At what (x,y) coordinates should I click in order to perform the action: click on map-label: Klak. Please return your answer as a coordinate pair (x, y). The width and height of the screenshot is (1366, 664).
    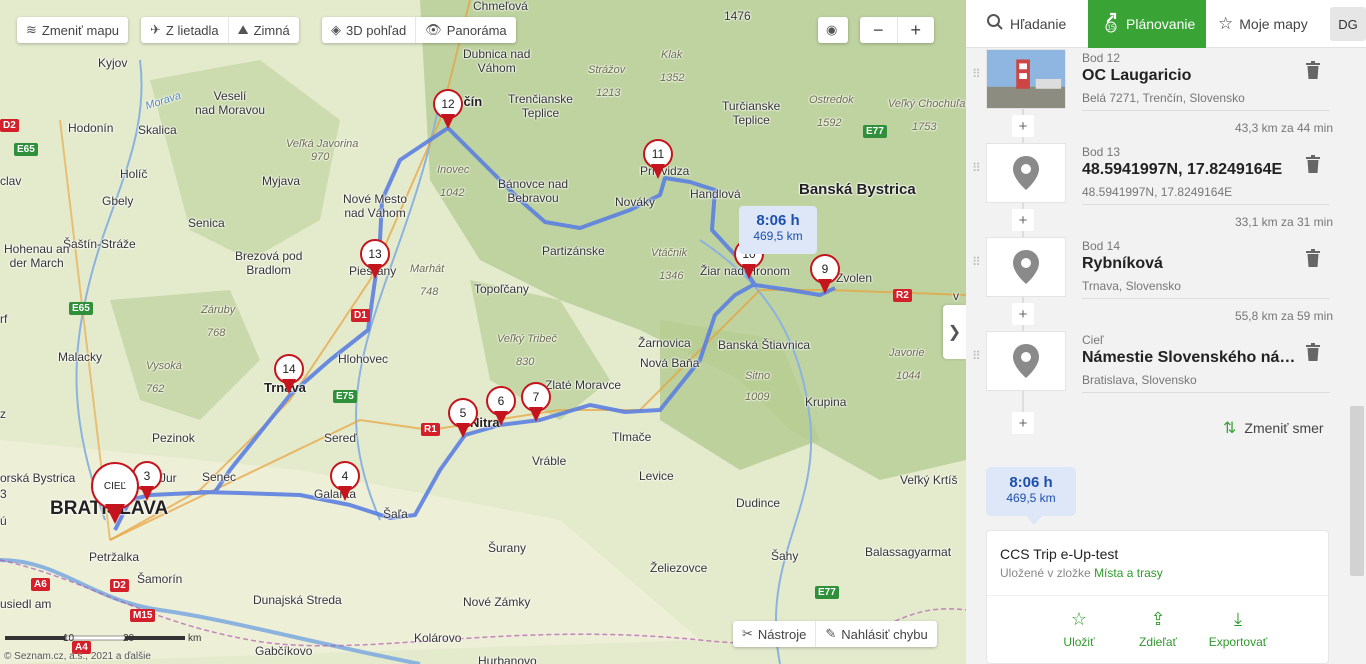
    Looking at the image, I should click on (672, 55).